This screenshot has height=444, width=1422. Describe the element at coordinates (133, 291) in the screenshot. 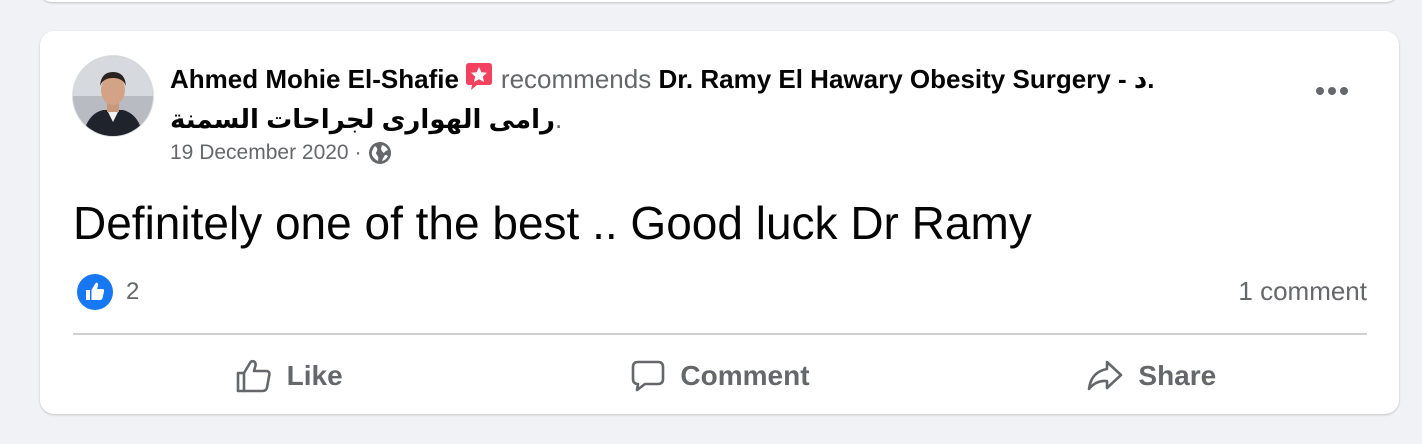

I see `reaction-count: 2` at that location.